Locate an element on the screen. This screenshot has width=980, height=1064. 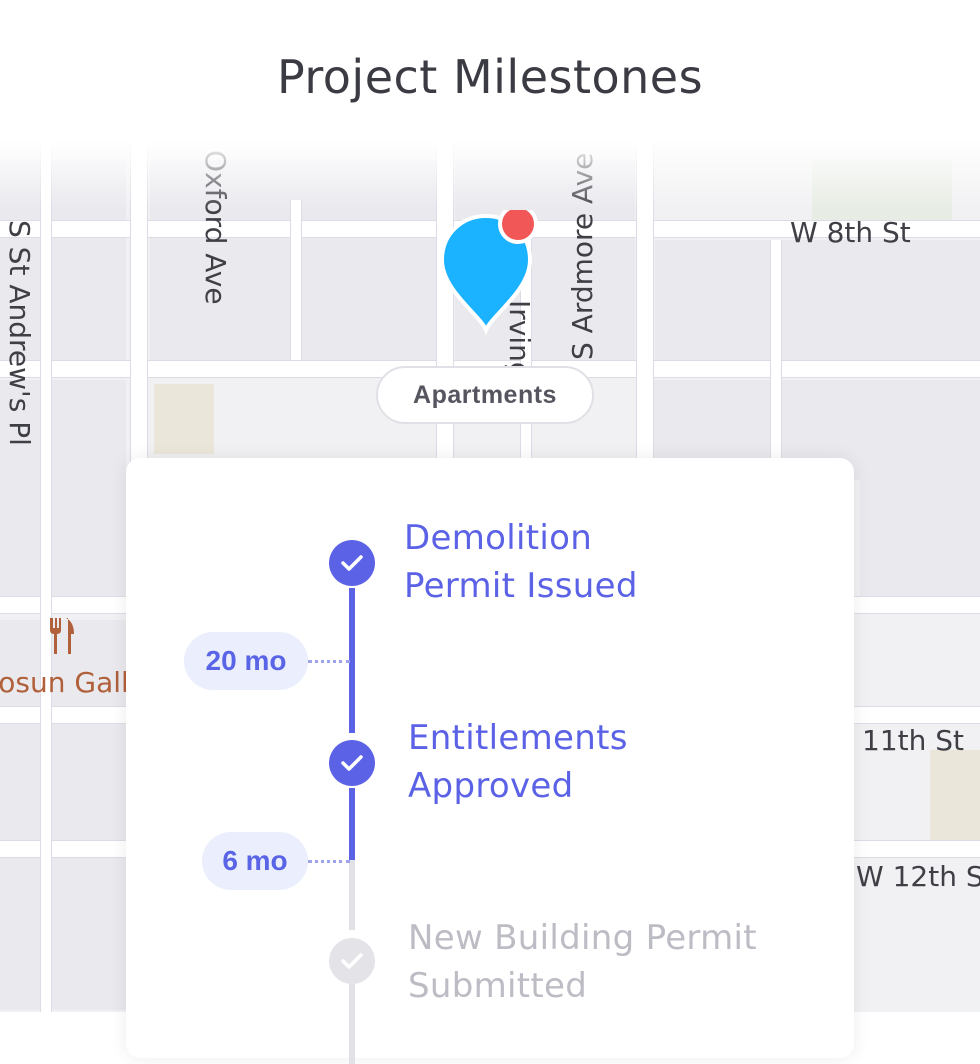
milestone-title: Entitlements Approved is located at coordinates (518, 762).